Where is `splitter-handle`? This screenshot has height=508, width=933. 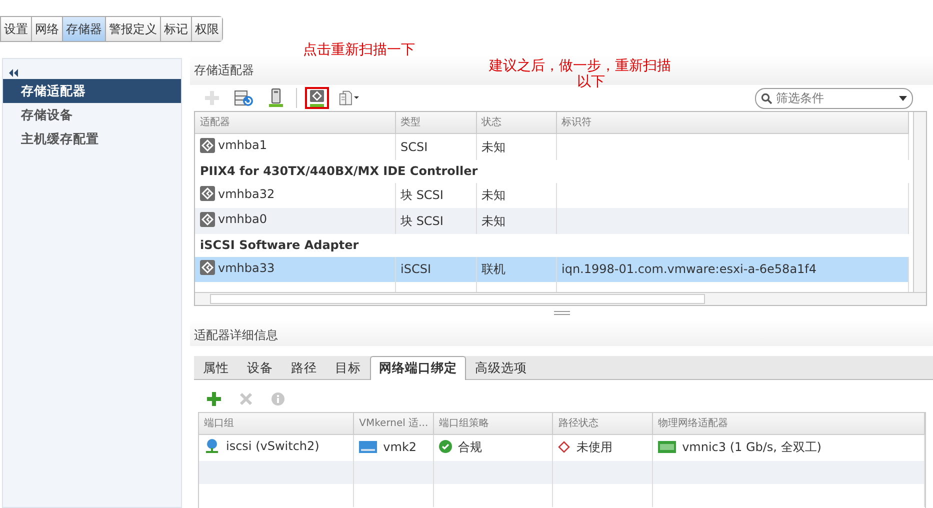
splitter-handle is located at coordinates (562, 313).